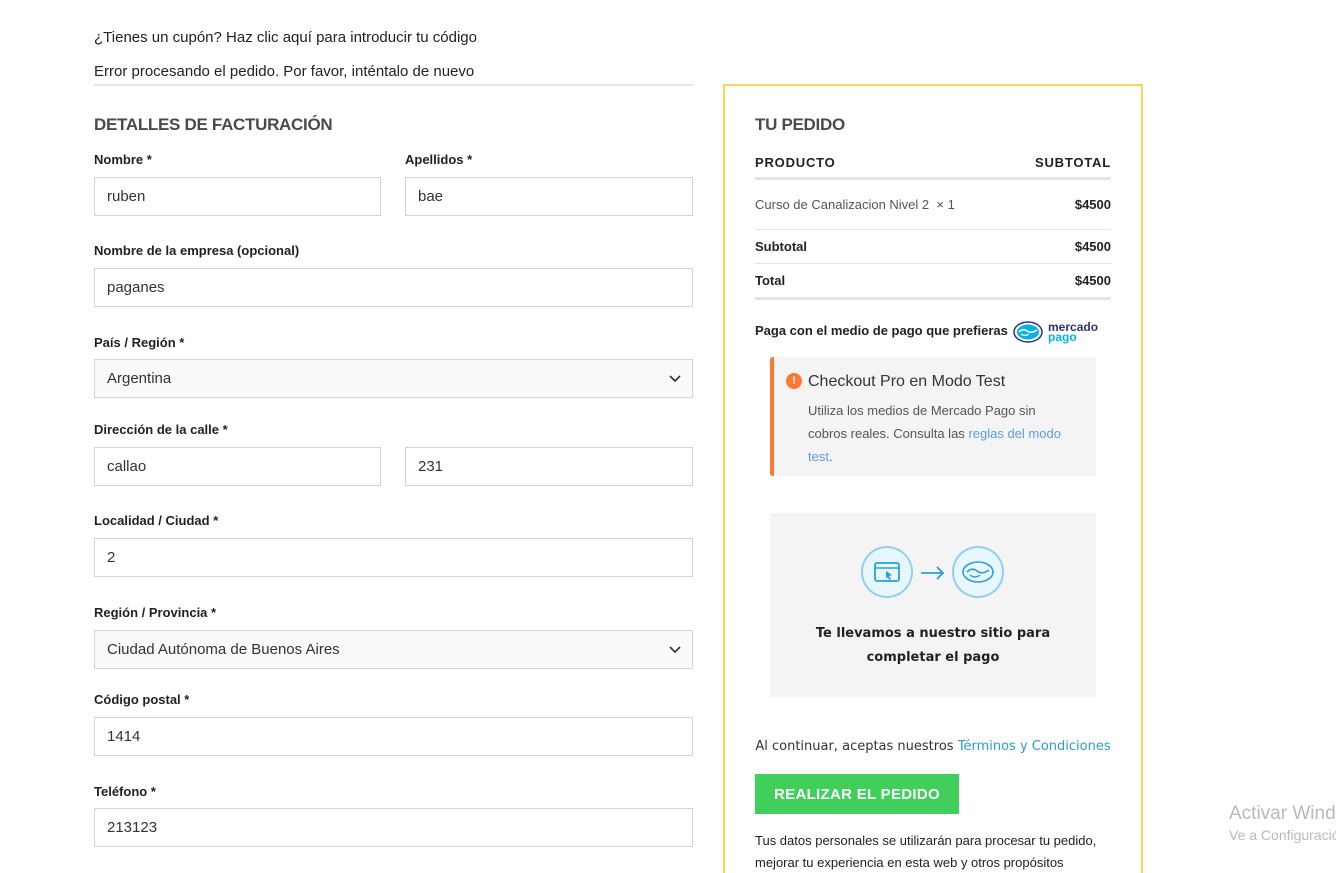 The width and height of the screenshot is (1336, 873). Describe the element at coordinates (933, 573) in the screenshot. I see `arrow-right-icon` at that location.